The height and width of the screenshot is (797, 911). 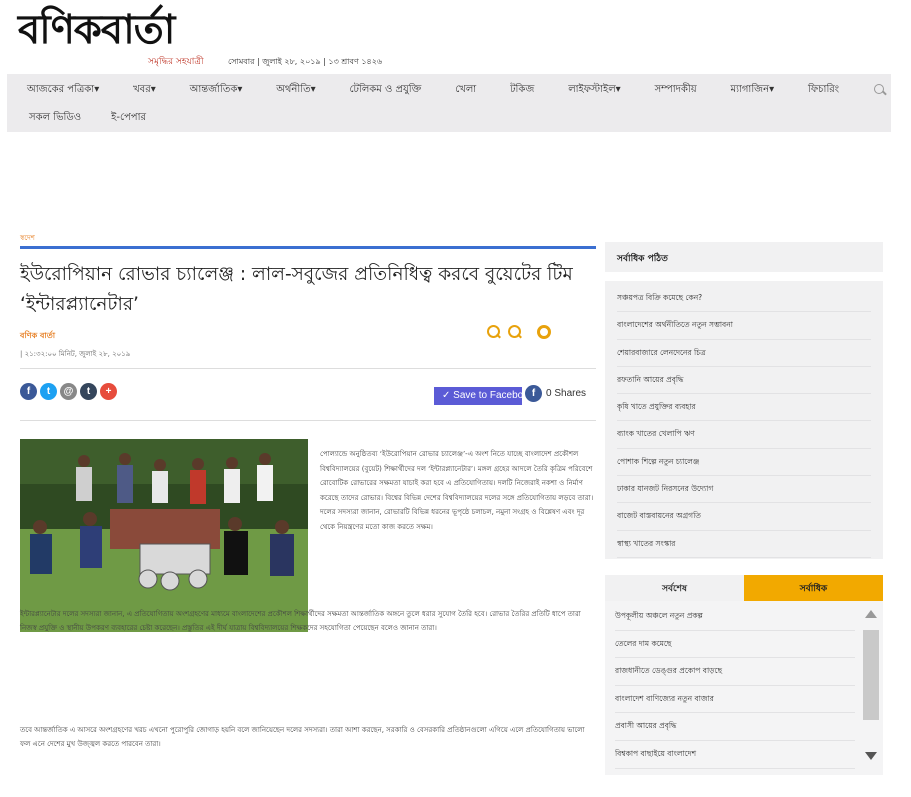 I want to click on font-tools, so click(x=519, y=332).